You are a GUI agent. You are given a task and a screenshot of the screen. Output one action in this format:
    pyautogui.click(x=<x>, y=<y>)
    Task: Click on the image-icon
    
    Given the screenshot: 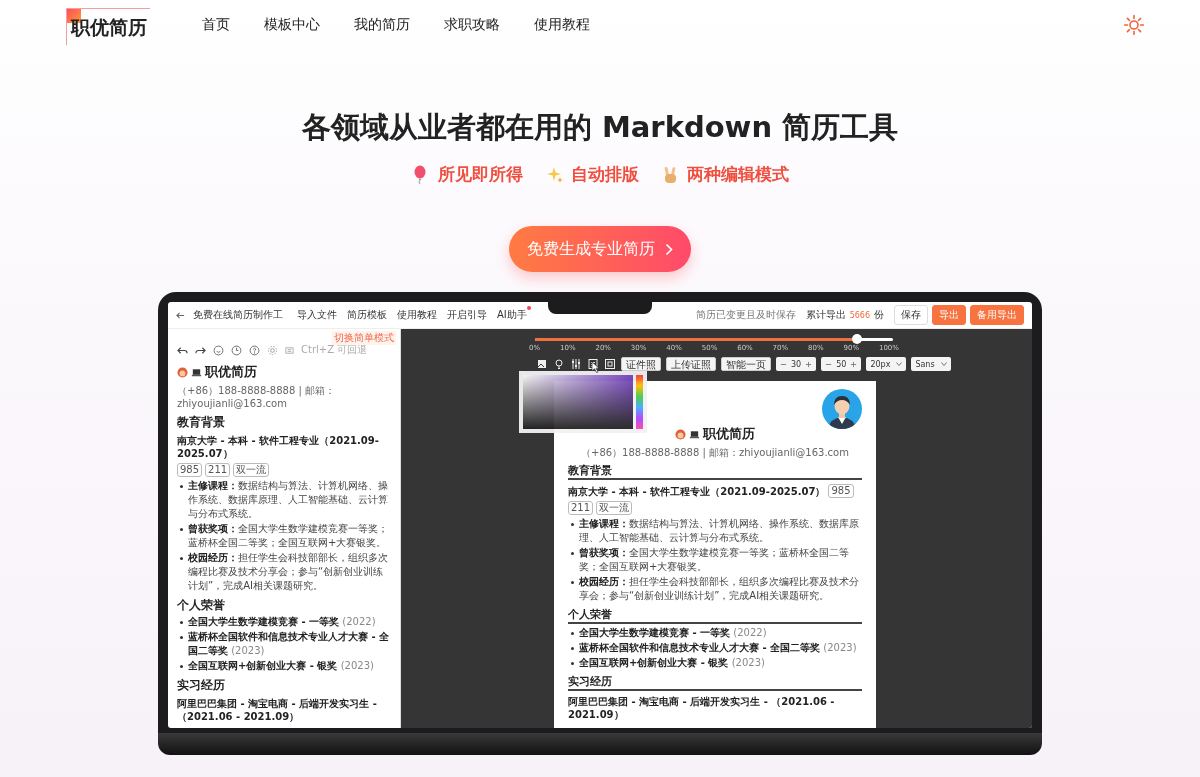 What is the action you would take?
    pyautogui.click(x=542, y=364)
    